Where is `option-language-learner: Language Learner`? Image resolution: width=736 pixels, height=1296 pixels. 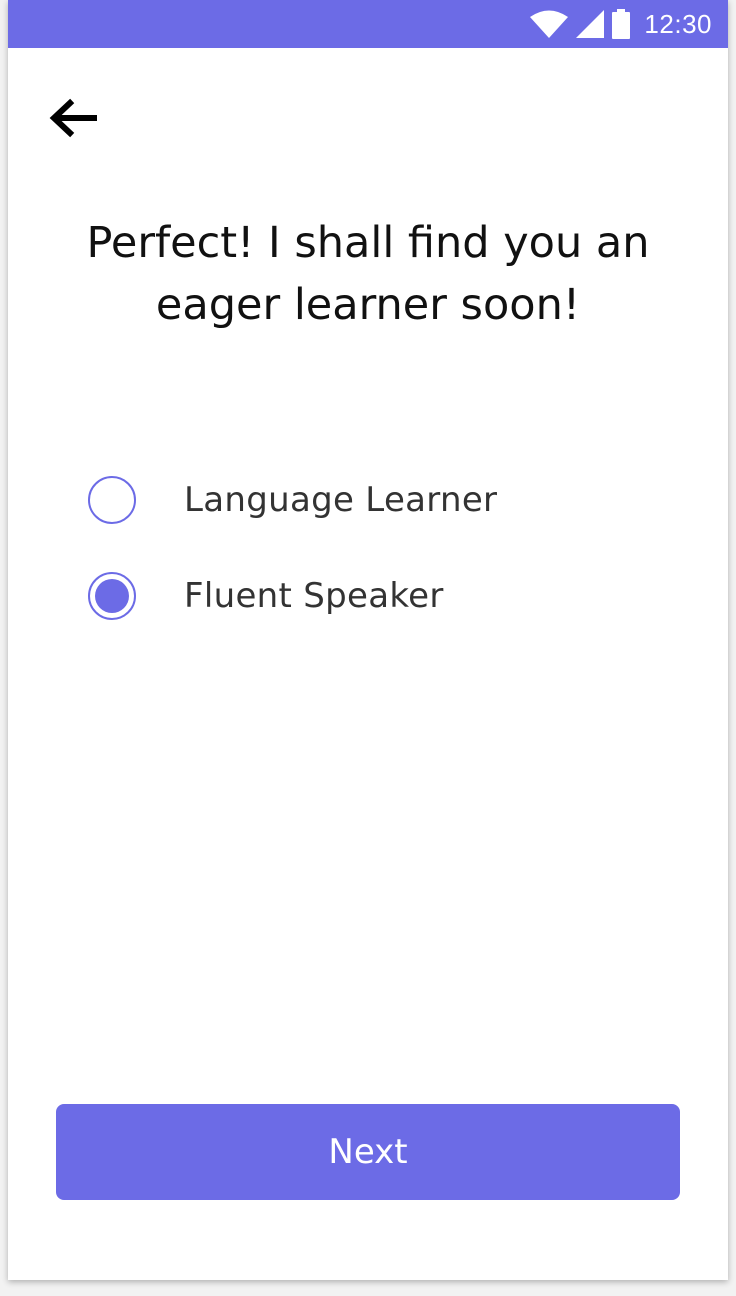
option-language-learner: Language Learner is located at coordinates (388, 500).